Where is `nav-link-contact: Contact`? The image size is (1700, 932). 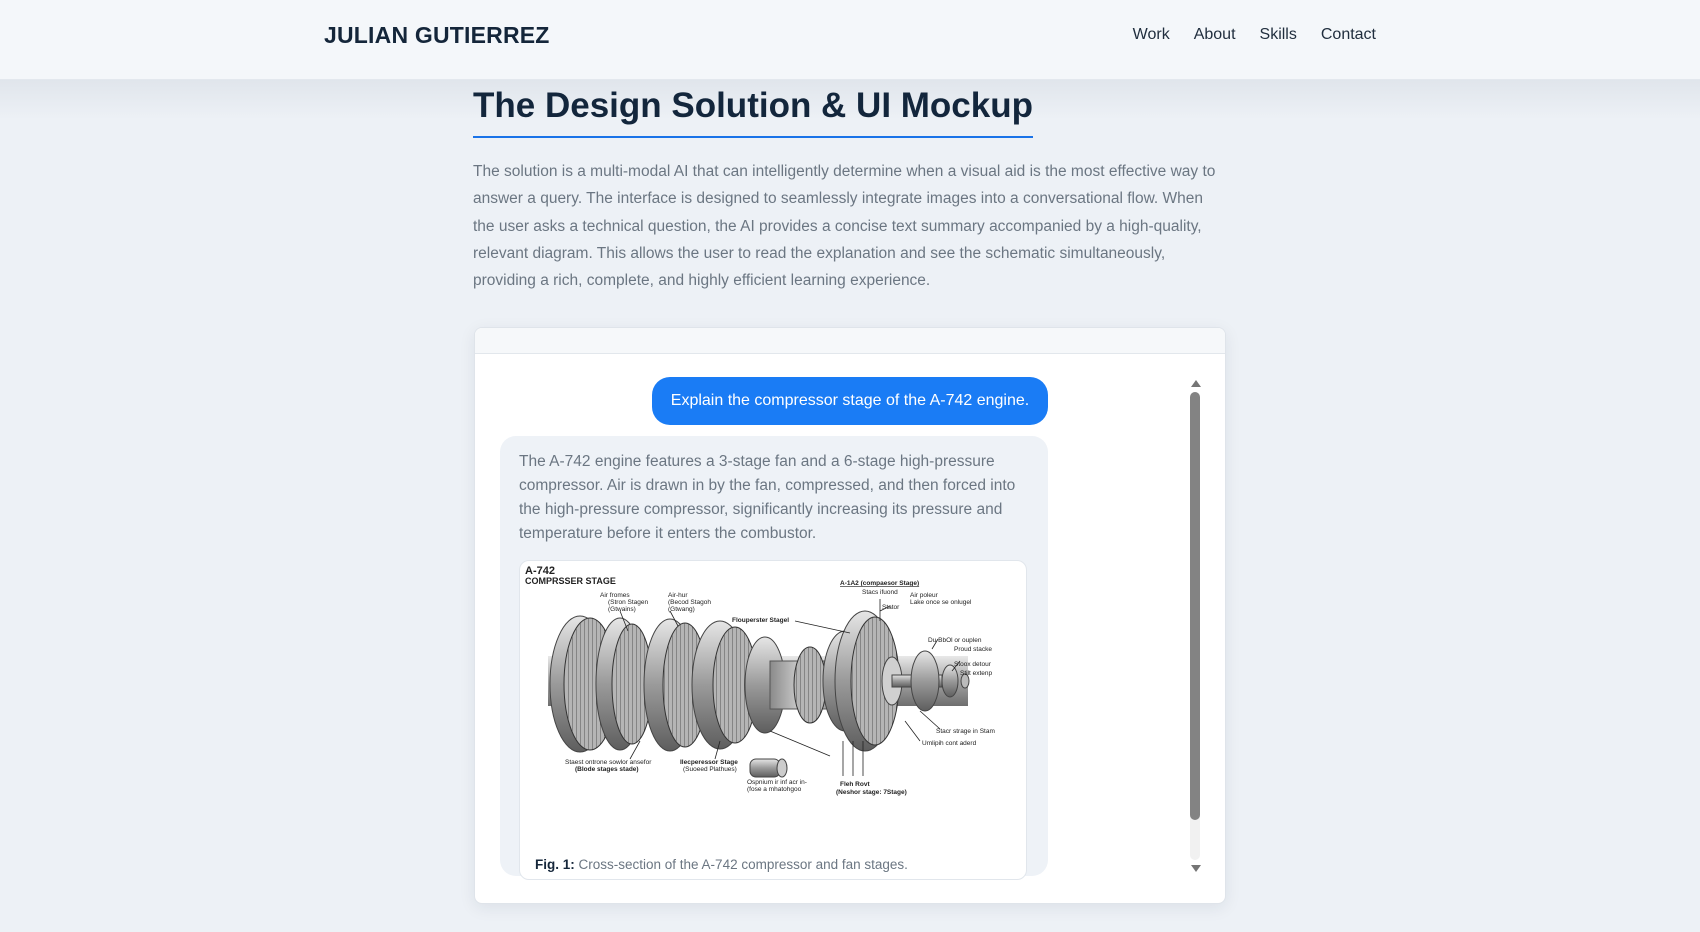
nav-link-contact: Contact is located at coordinates (1348, 35).